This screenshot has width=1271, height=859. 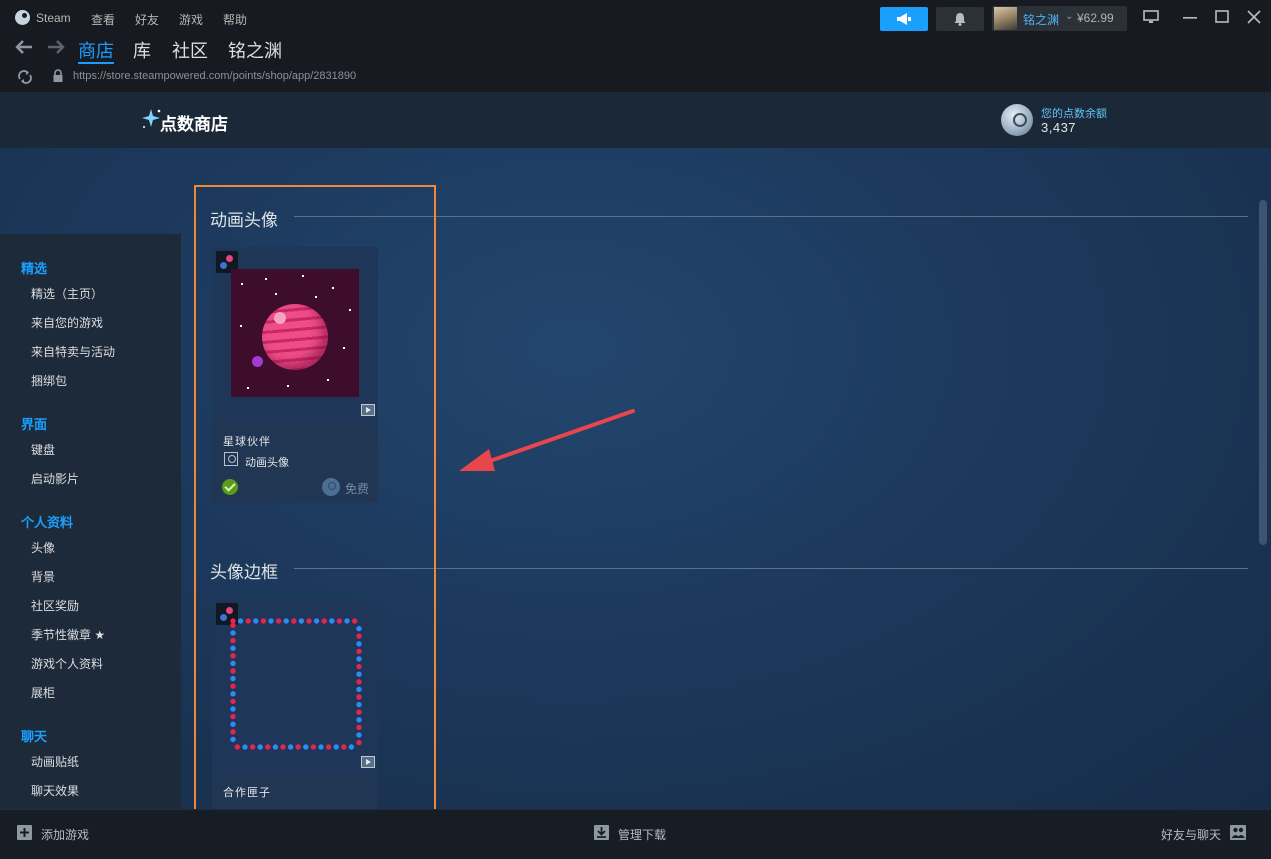 I want to click on monitor-icon, so click(x=1151, y=17).